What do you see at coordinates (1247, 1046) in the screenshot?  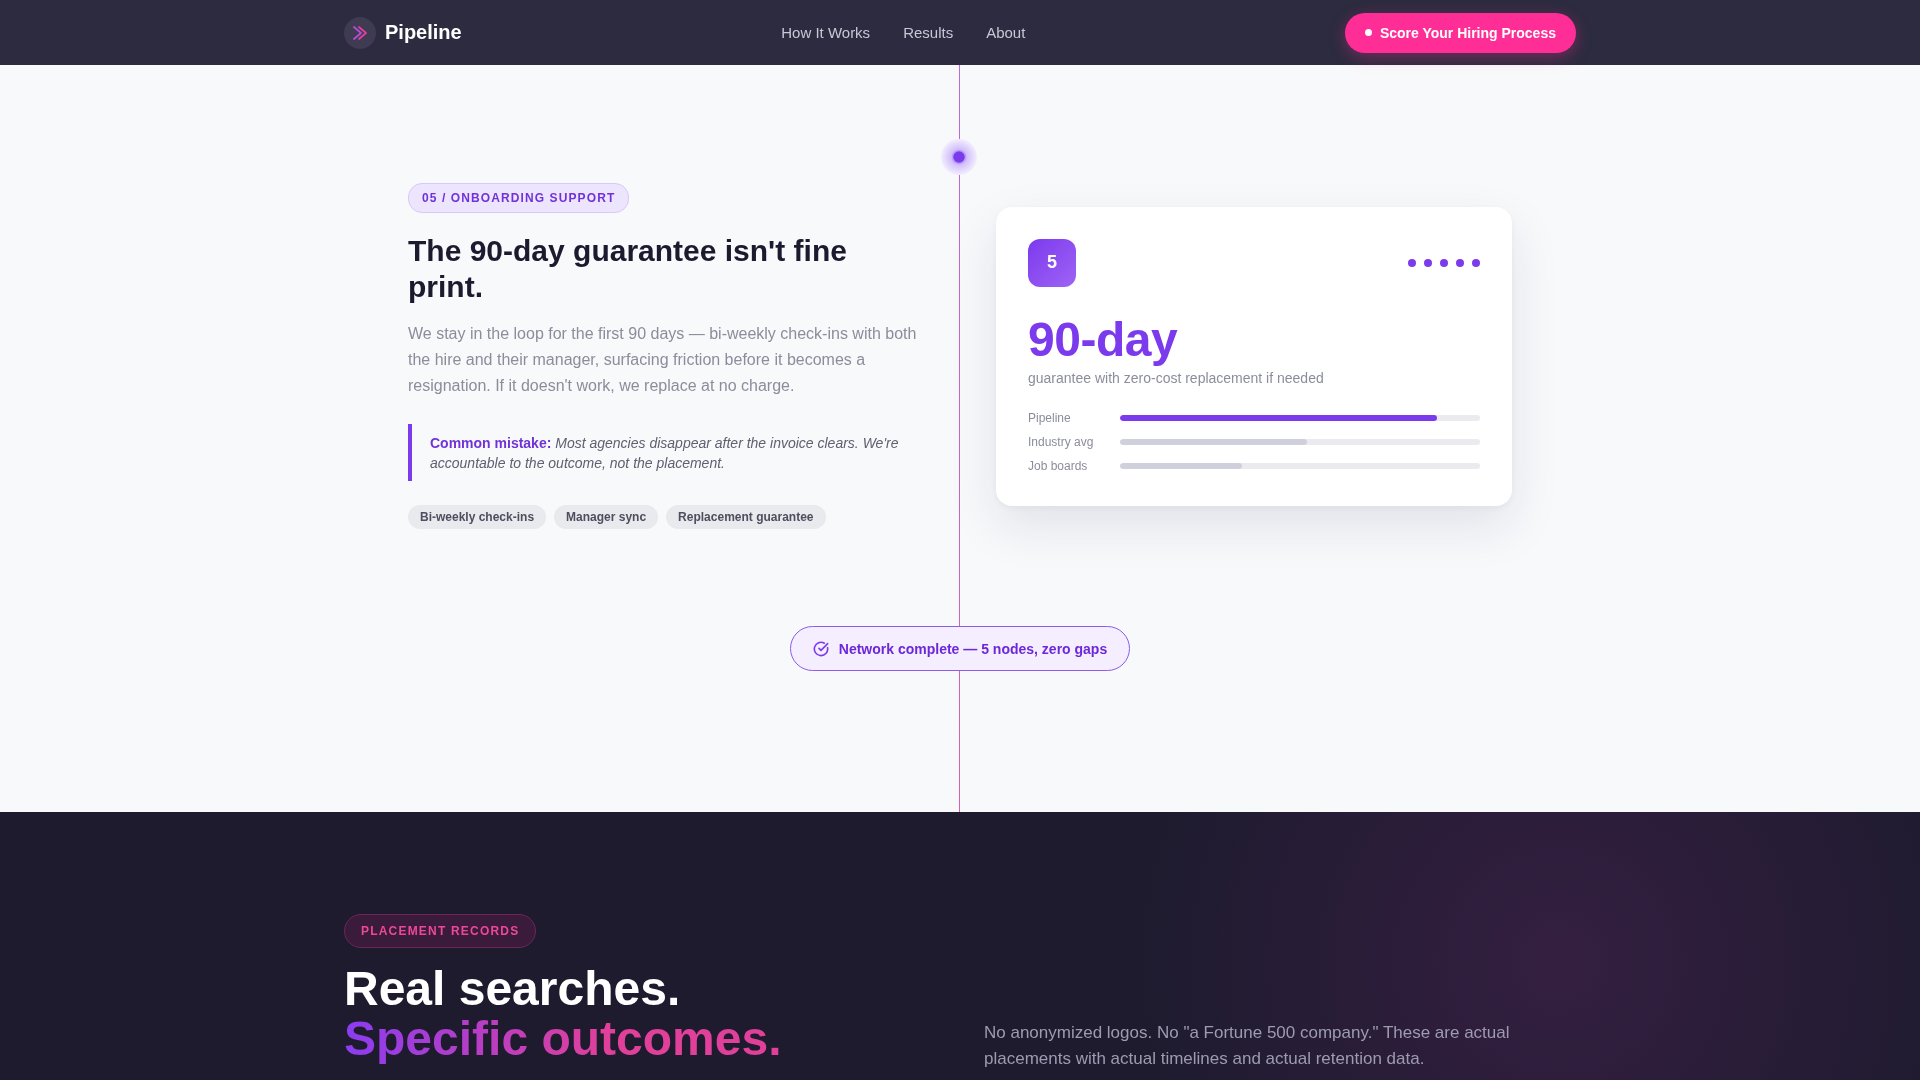 I see `section-description: No anonymized logos. No "a Fortune 500 company." These are actual placements with actual timelines and actual retention data.` at bounding box center [1247, 1046].